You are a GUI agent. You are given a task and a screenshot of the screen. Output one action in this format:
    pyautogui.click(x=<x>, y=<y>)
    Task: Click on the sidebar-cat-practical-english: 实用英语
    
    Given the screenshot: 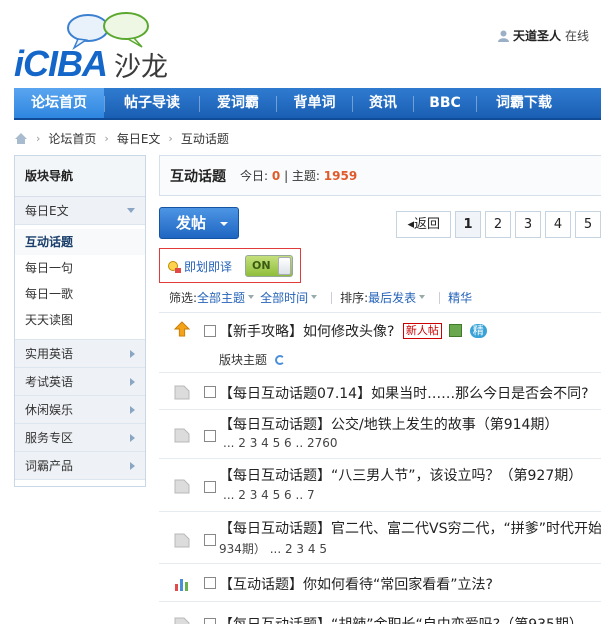 What is the action you would take?
    pyautogui.click(x=80, y=354)
    